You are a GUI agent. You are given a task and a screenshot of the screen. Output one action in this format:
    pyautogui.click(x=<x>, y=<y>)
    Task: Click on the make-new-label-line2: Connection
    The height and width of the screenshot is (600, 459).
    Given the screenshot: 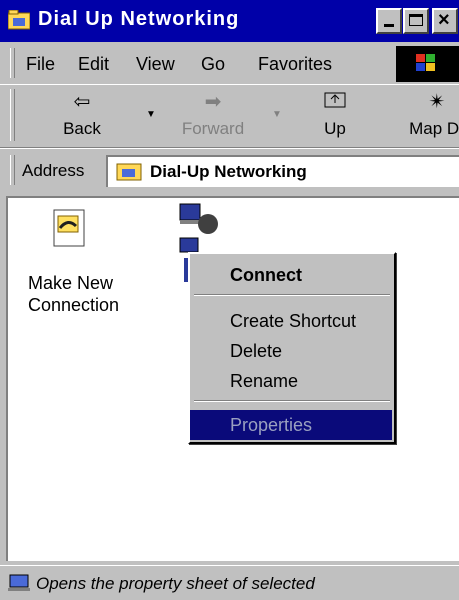 What is the action you would take?
    pyautogui.click(x=74, y=305)
    